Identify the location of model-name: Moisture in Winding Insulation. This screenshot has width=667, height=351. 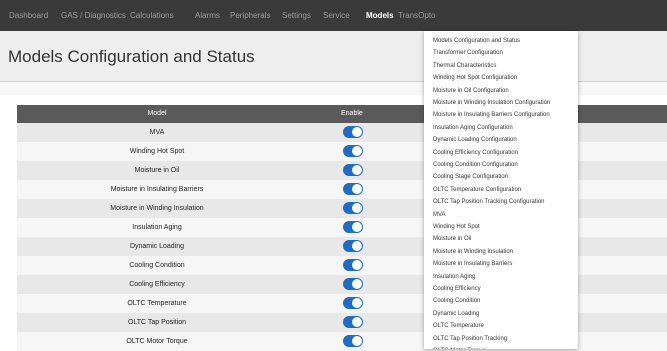
(157, 208).